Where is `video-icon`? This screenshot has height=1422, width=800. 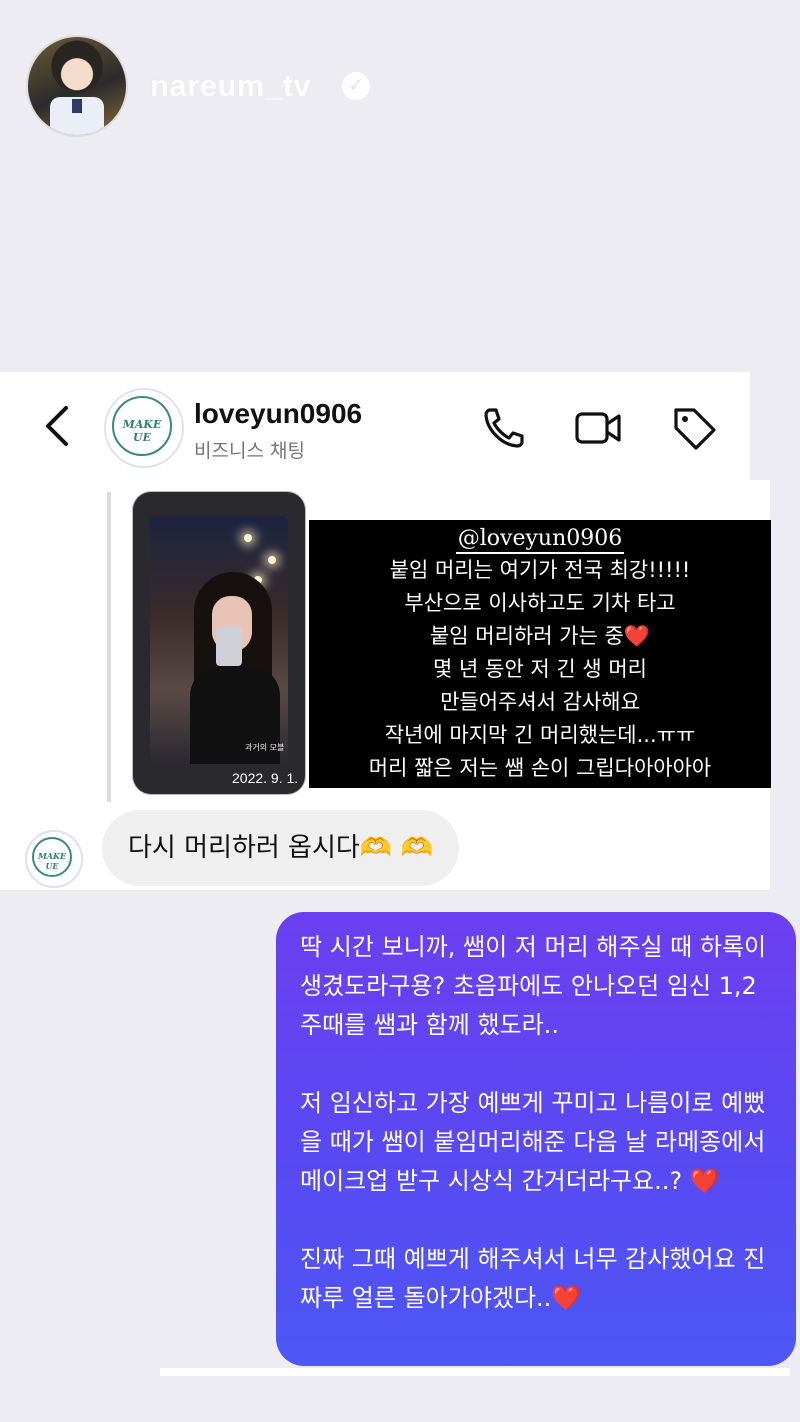
video-icon is located at coordinates (598, 428).